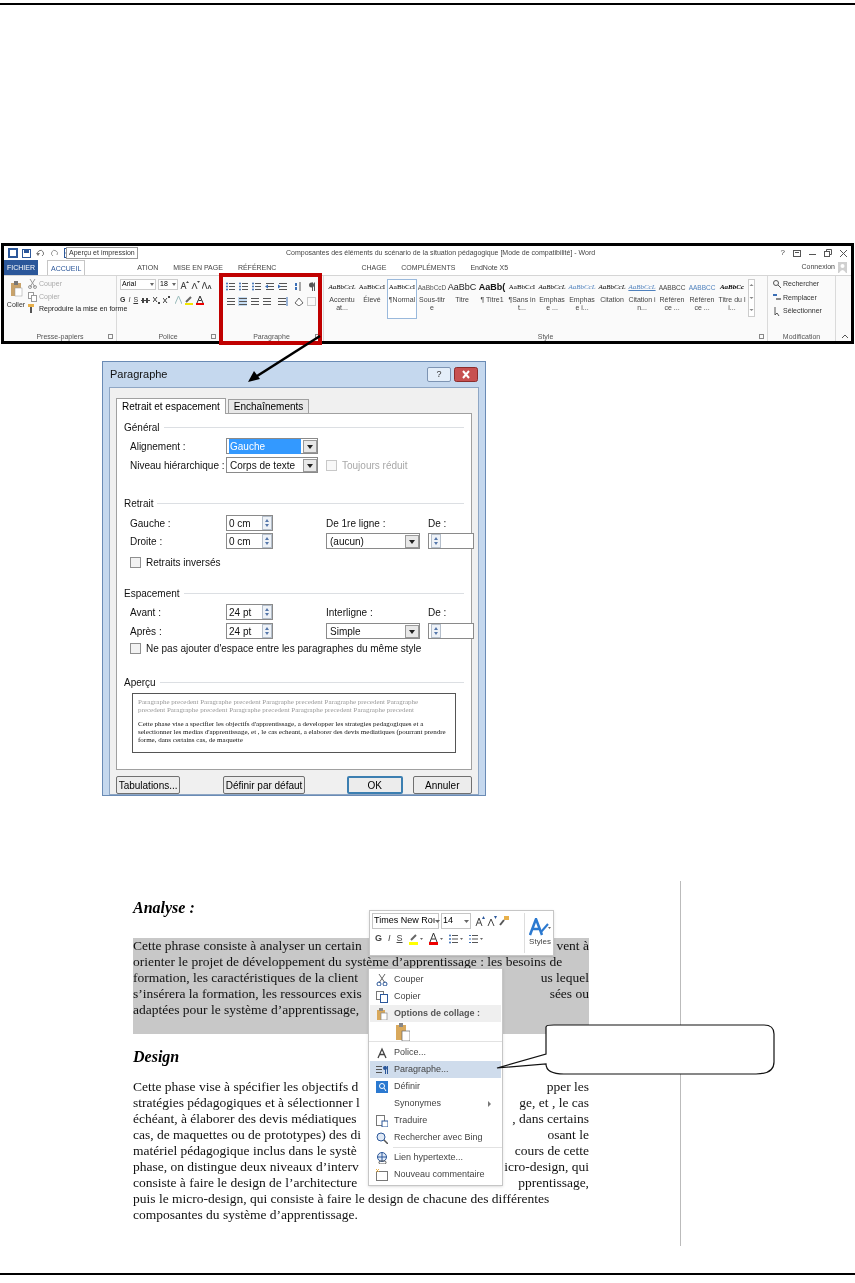 This screenshot has height=1283, width=855. Describe the element at coordinates (264, 785) in the screenshot. I see `dialog-button: Définir par défaut` at that location.